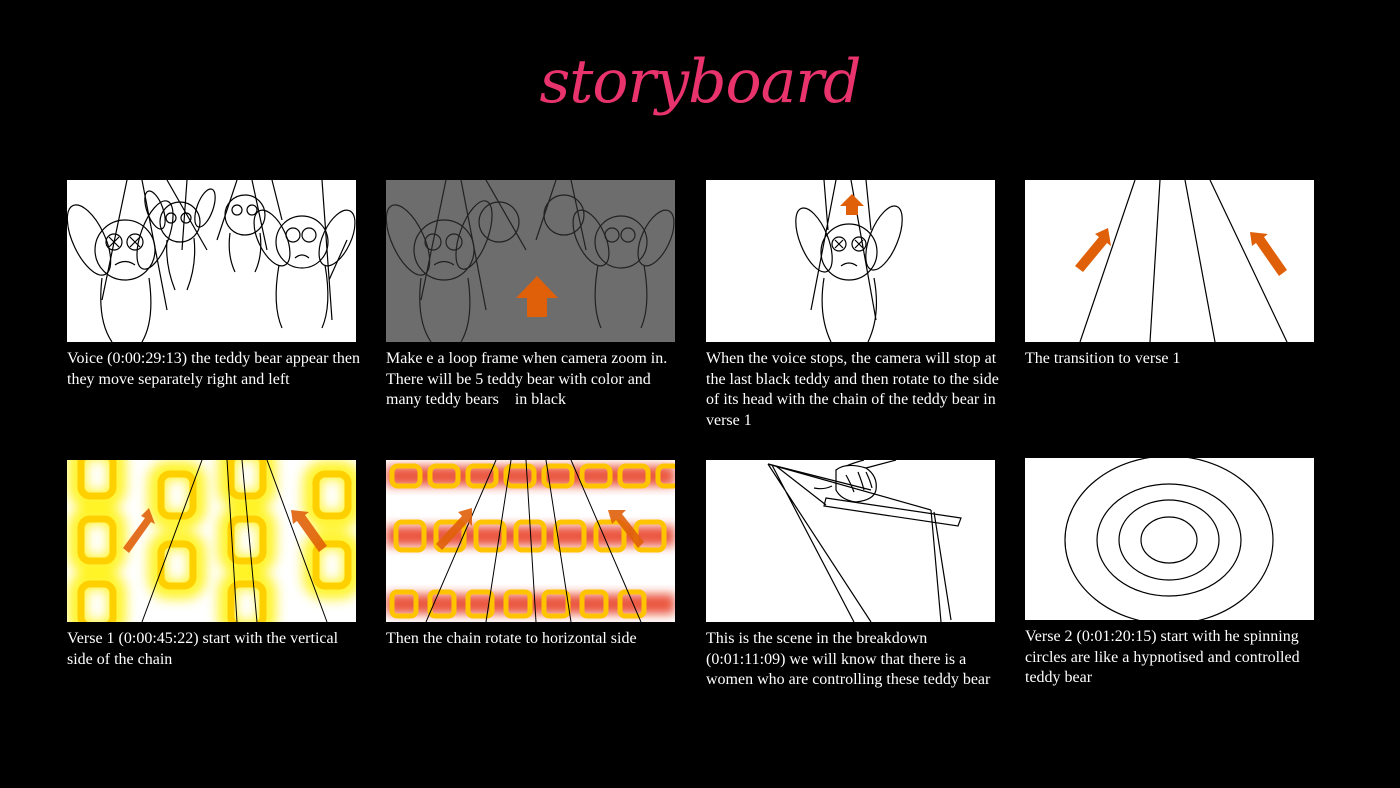 The width and height of the screenshot is (1400, 788). I want to click on teddy-bears-loop-illustration, so click(530, 261).